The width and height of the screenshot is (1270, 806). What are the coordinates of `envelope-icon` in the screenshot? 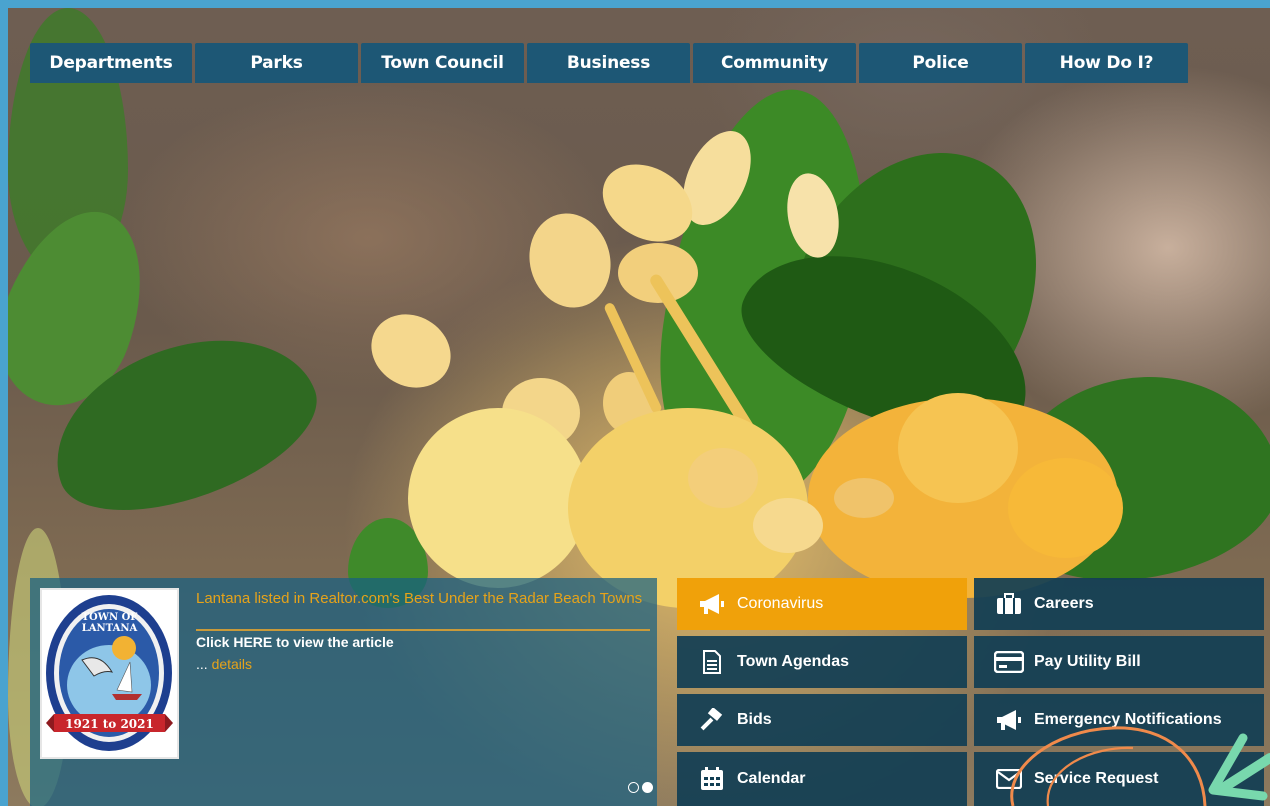 It's located at (1009, 779).